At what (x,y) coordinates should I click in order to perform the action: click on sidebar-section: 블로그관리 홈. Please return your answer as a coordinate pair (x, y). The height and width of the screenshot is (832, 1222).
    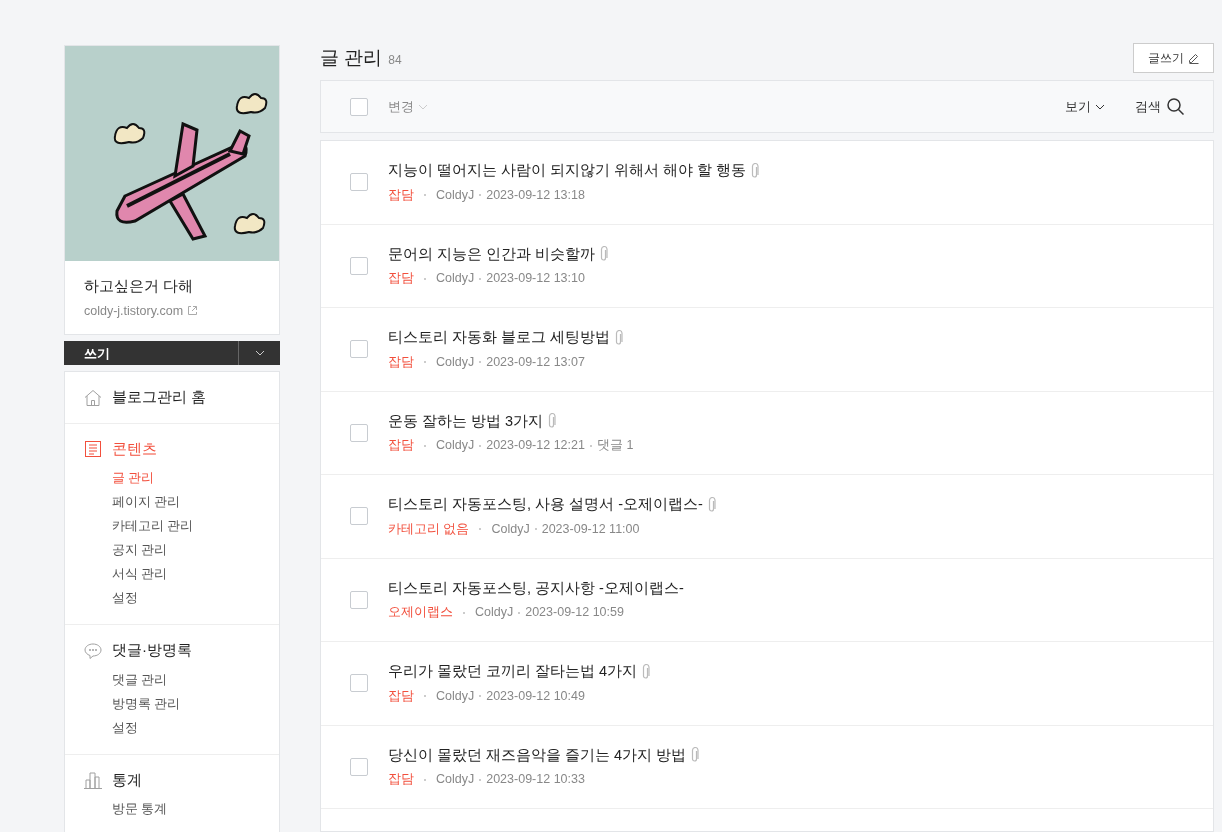
    Looking at the image, I should click on (172, 397).